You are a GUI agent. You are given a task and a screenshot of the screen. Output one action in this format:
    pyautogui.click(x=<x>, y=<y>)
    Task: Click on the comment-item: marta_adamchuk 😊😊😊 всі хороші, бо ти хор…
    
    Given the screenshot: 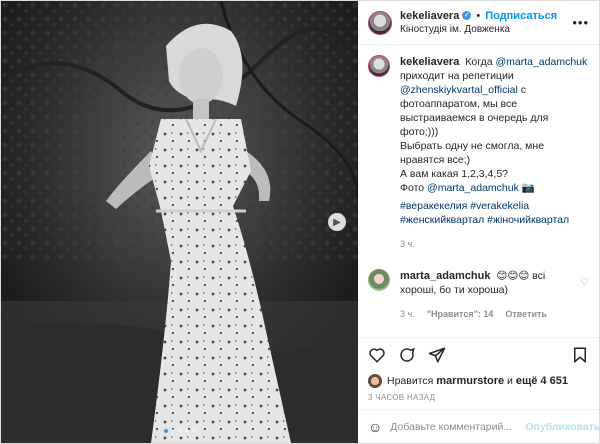 What is the action you would take?
    pyautogui.click(x=478, y=295)
    